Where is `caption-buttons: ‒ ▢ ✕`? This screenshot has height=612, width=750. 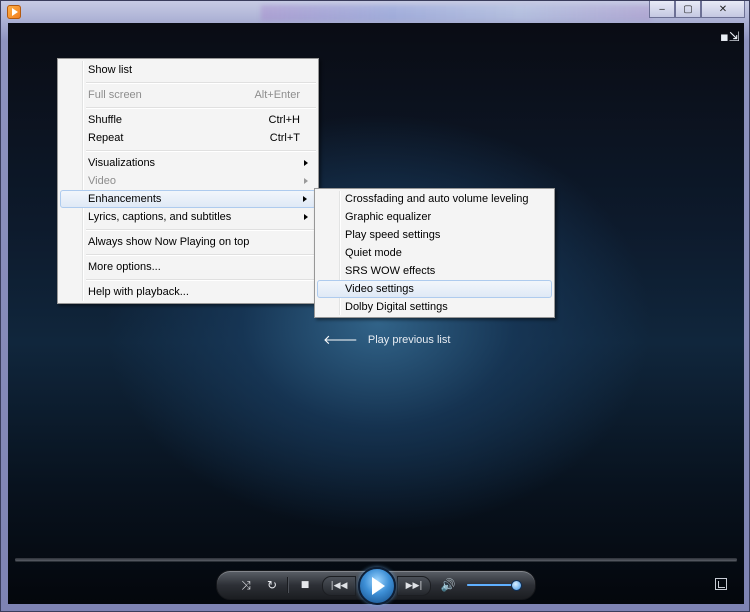 caption-buttons: ‒ ▢ ✕ is located at coordinates (697, 9).